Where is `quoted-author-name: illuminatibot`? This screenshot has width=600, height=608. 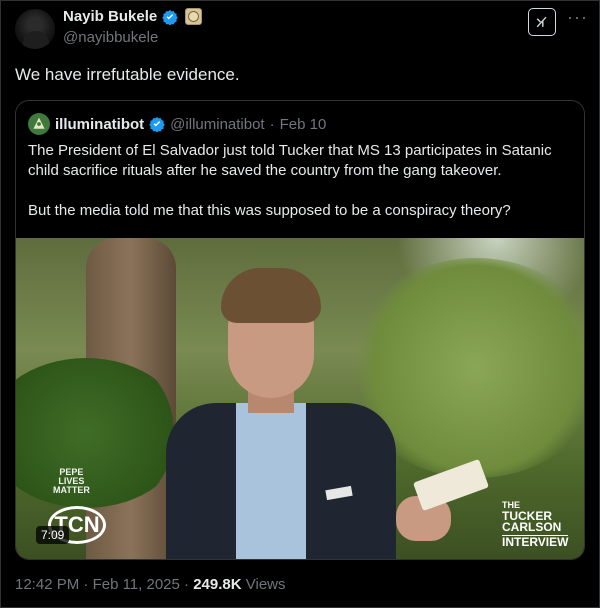
quoted-author-name: illuminatibot is located at coordinates (99, 124).